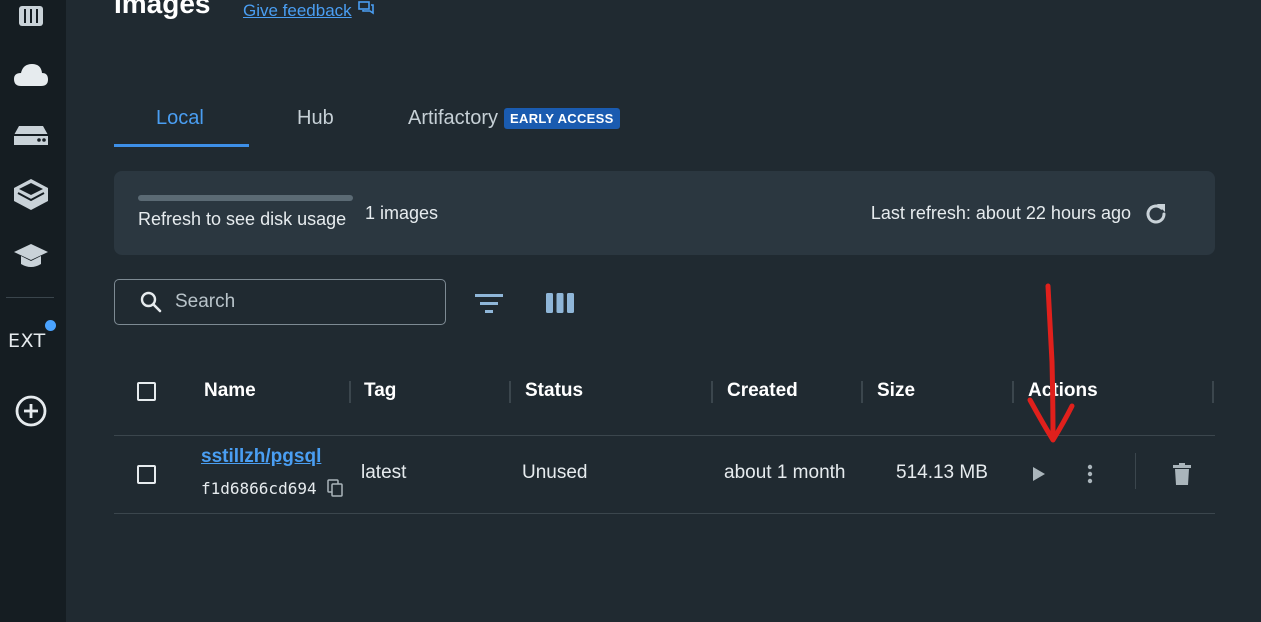  What do you see at coordinates (30, 297) in the screenshot?
I see `sidebar-divider` at bounding box center [30, 297].